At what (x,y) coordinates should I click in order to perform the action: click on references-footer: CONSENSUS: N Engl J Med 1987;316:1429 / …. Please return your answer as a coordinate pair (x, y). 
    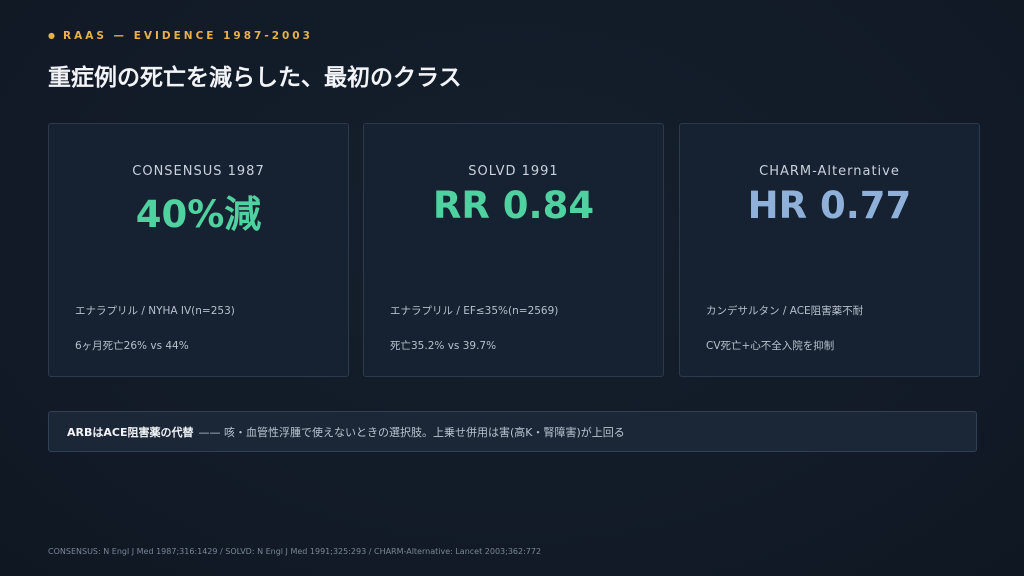
    Looking at the image, I should click on (295, 551).